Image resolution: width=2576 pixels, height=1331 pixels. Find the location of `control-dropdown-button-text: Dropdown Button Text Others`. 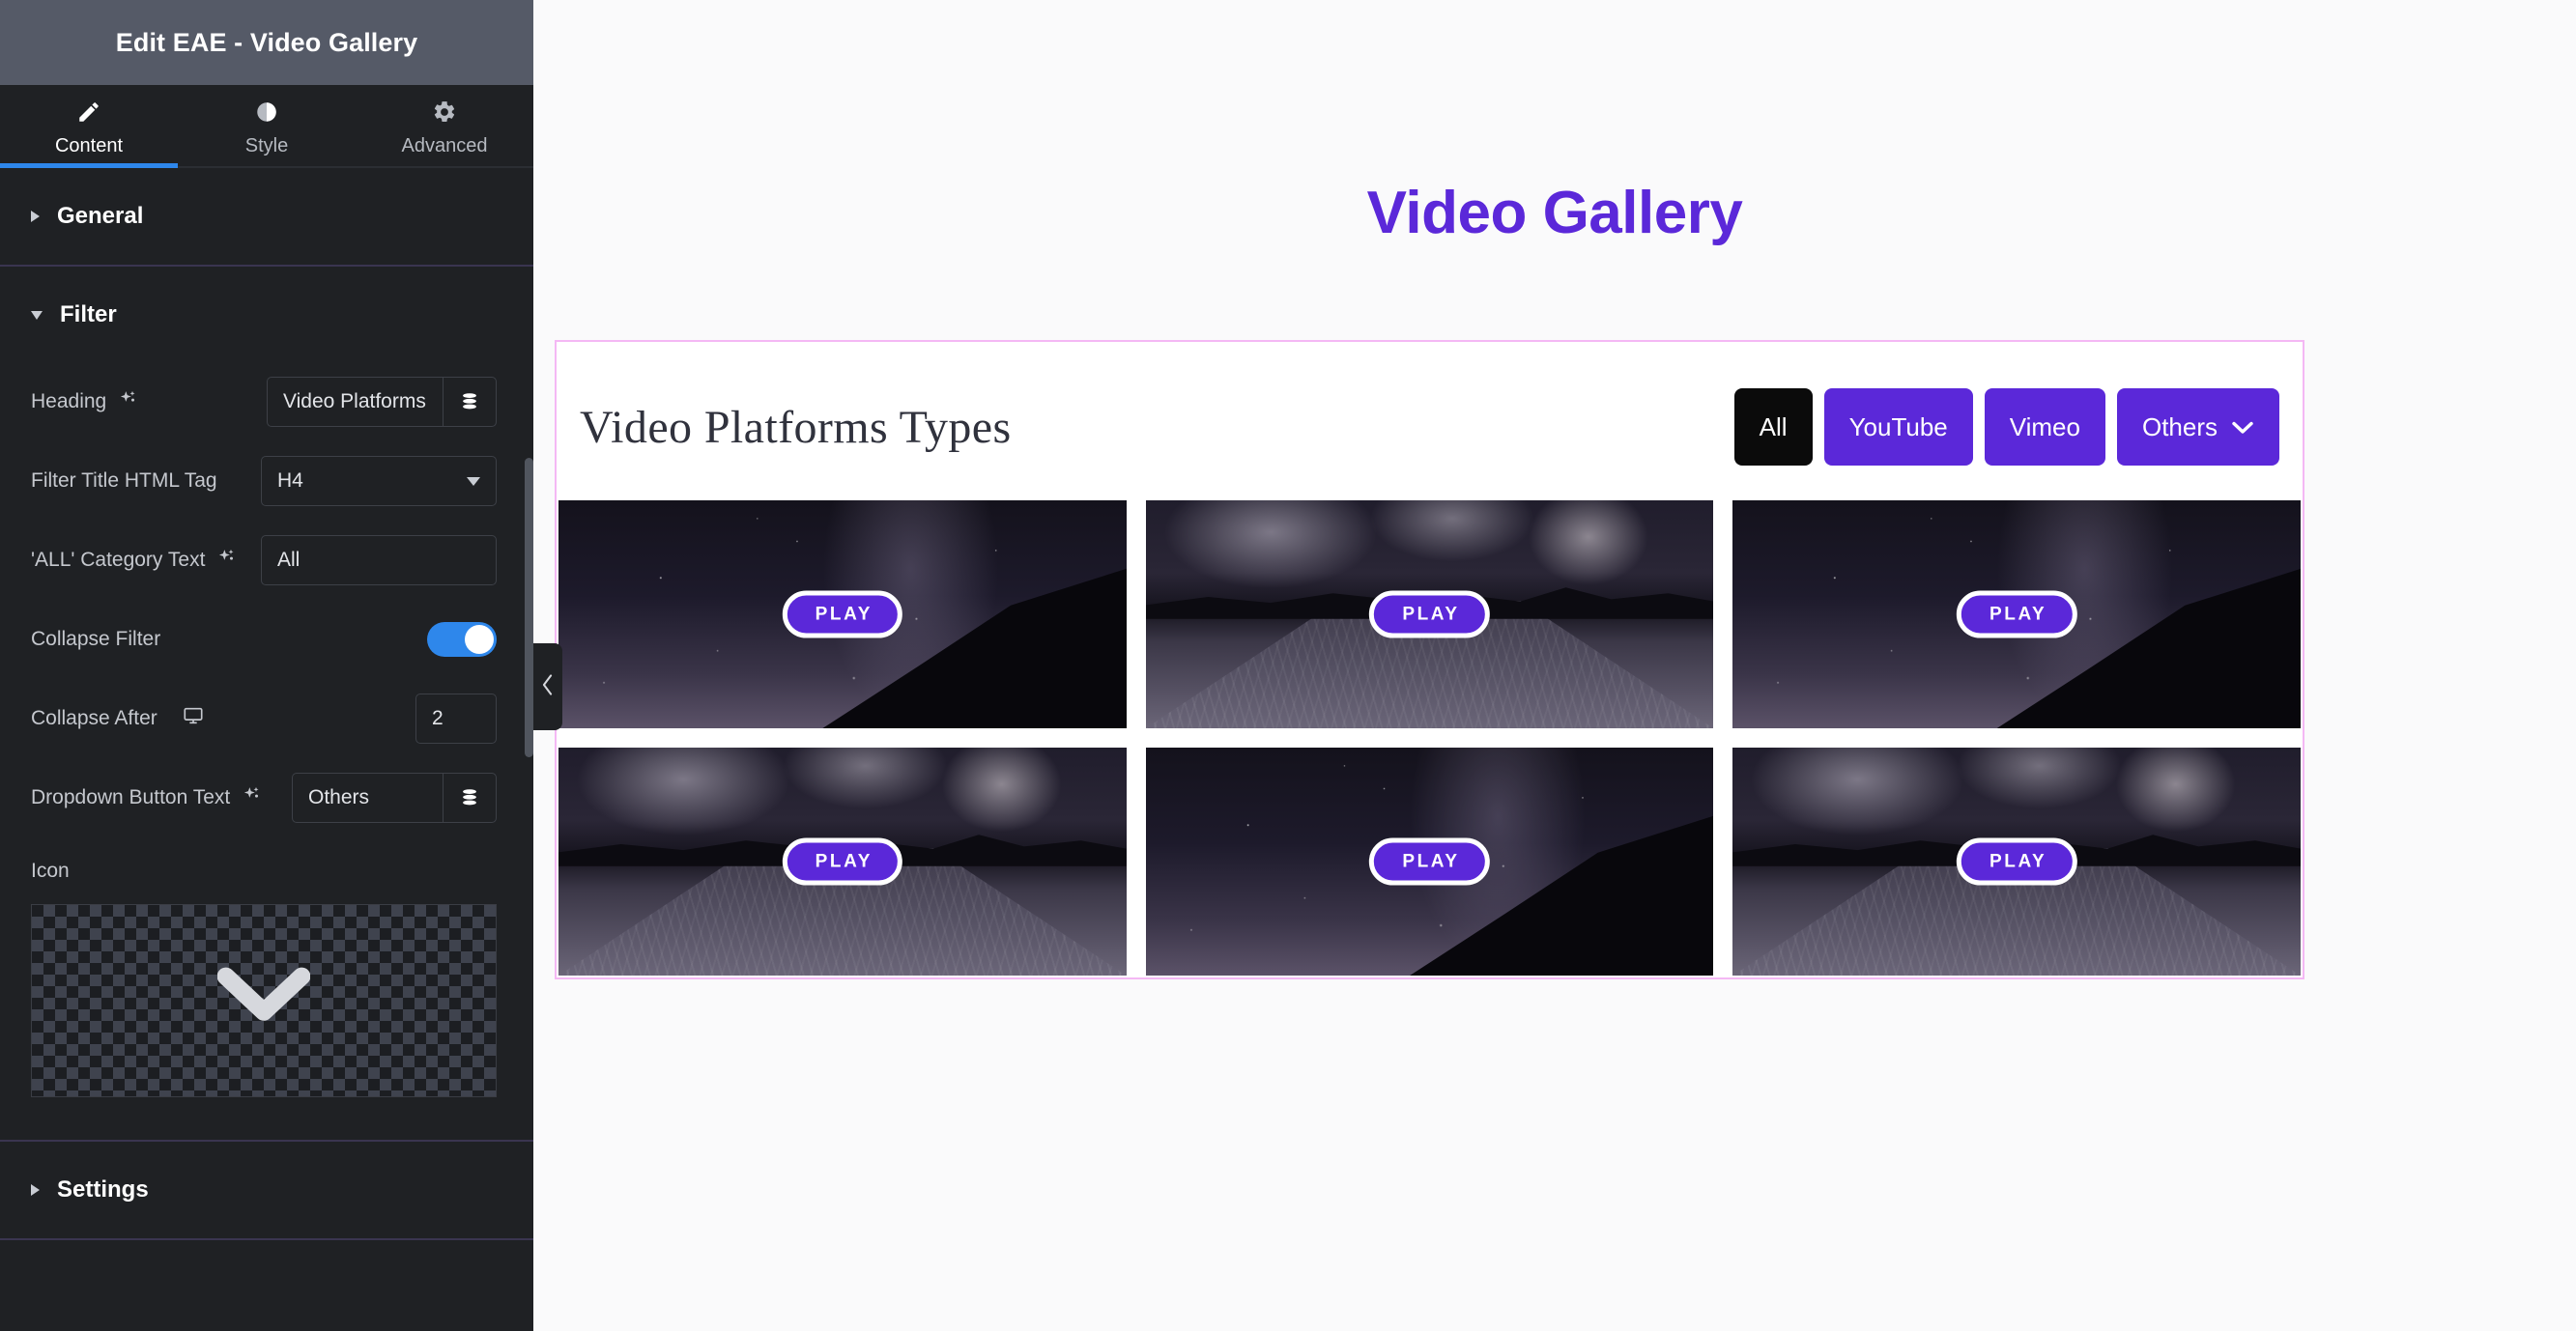

control-dropdown-button-text: Dropdown Button Text Others is located at coordinates (264, 798).